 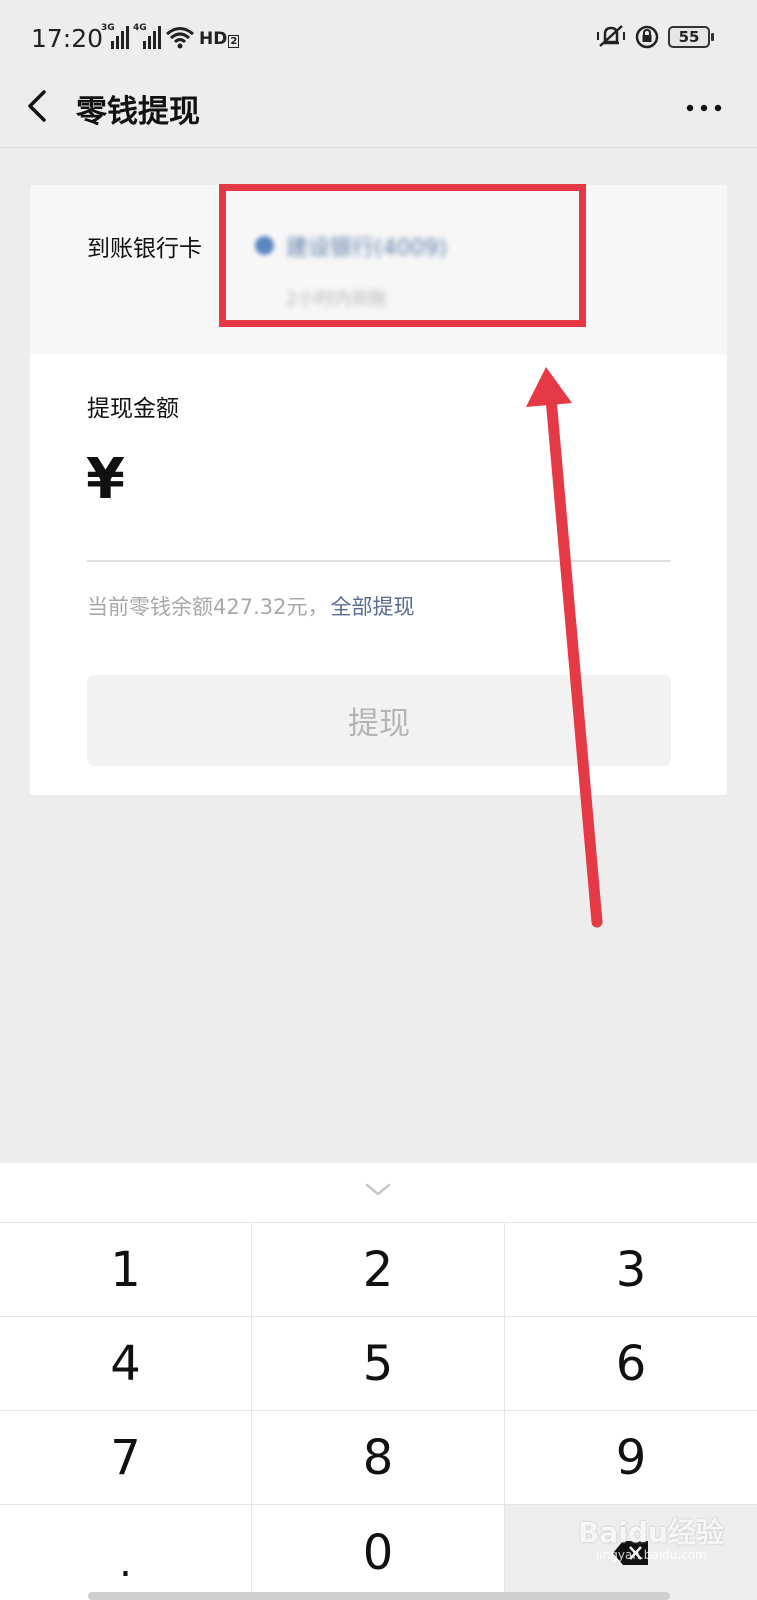 I want to click on withdraw-all-link: 全部提现, so click(x=372, y=607).